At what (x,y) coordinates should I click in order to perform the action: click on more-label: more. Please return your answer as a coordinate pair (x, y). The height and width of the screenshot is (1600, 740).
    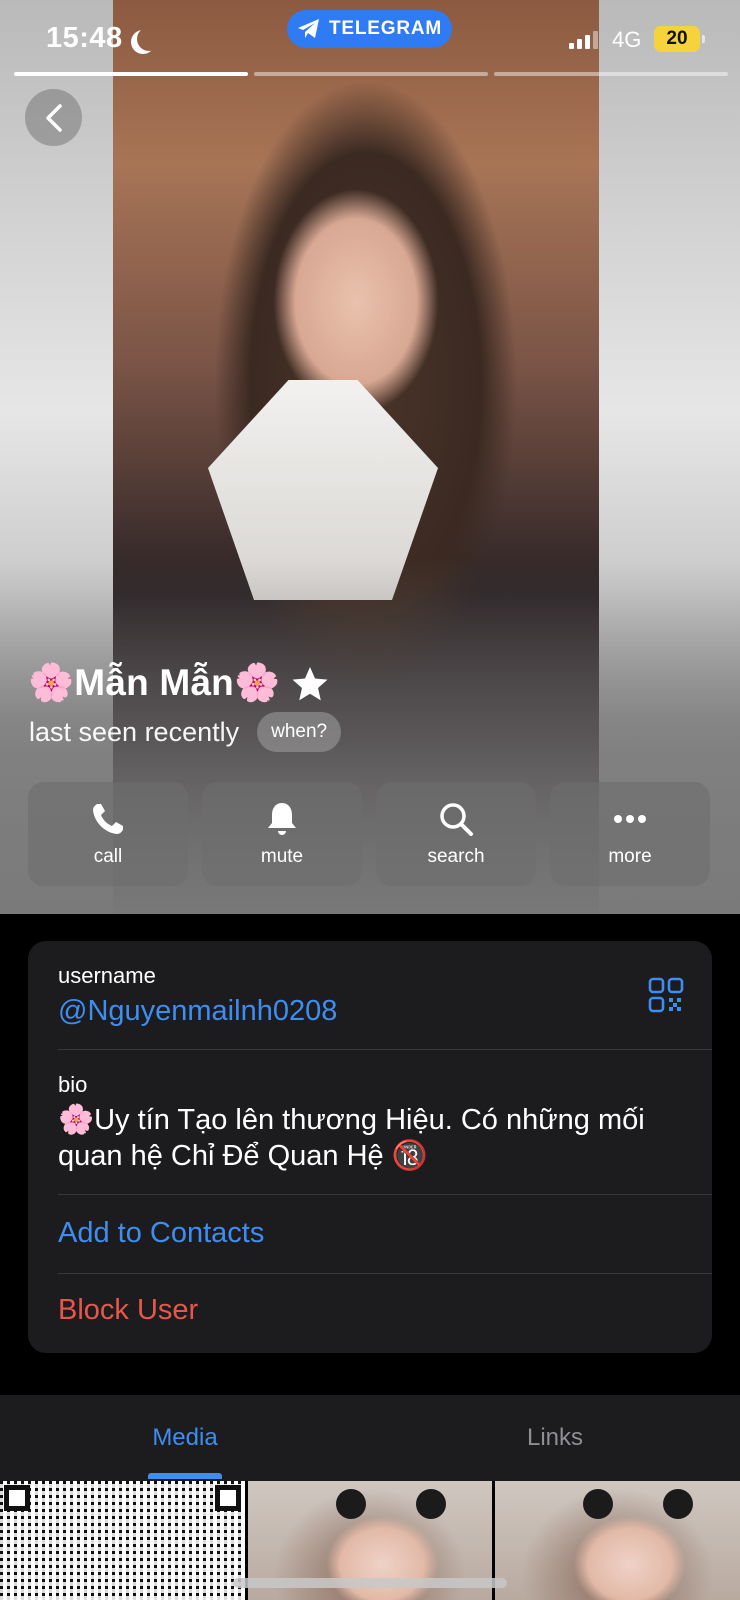
    Looking at the image, I should click on (630, 856).